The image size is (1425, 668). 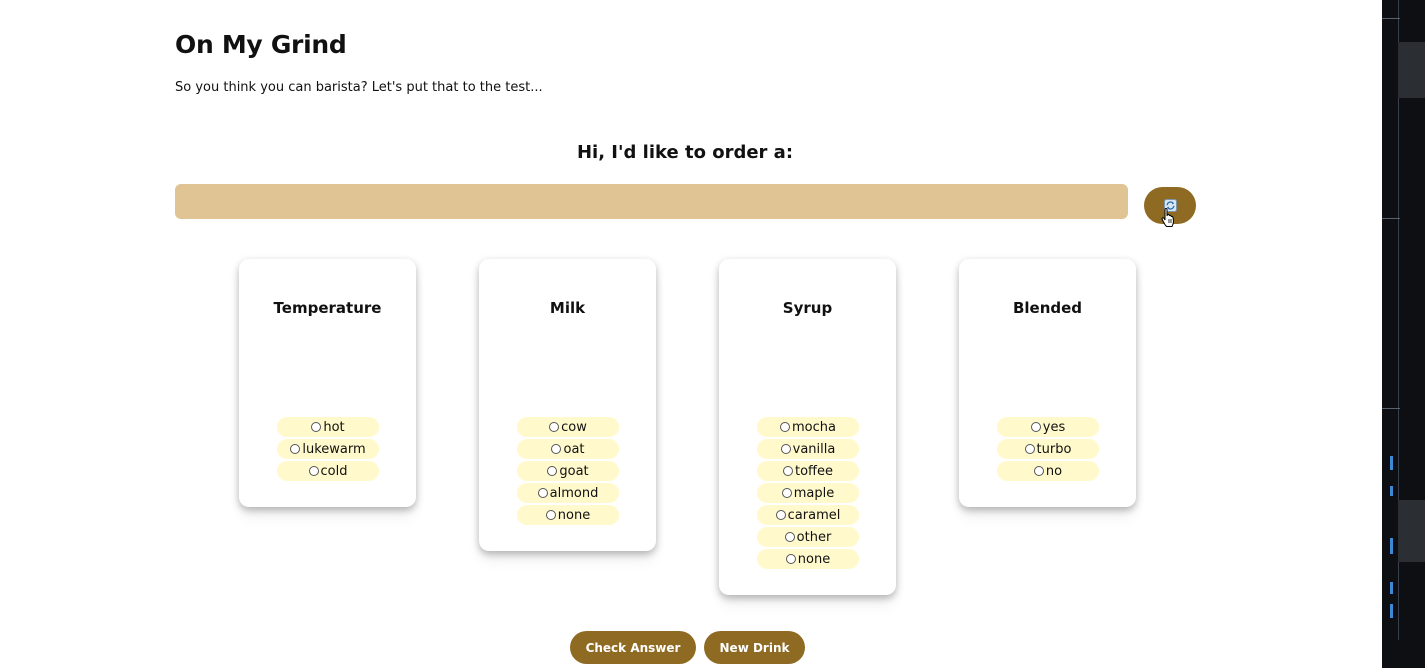 I want to click on option-no: no, so click(x=1048, y=471).